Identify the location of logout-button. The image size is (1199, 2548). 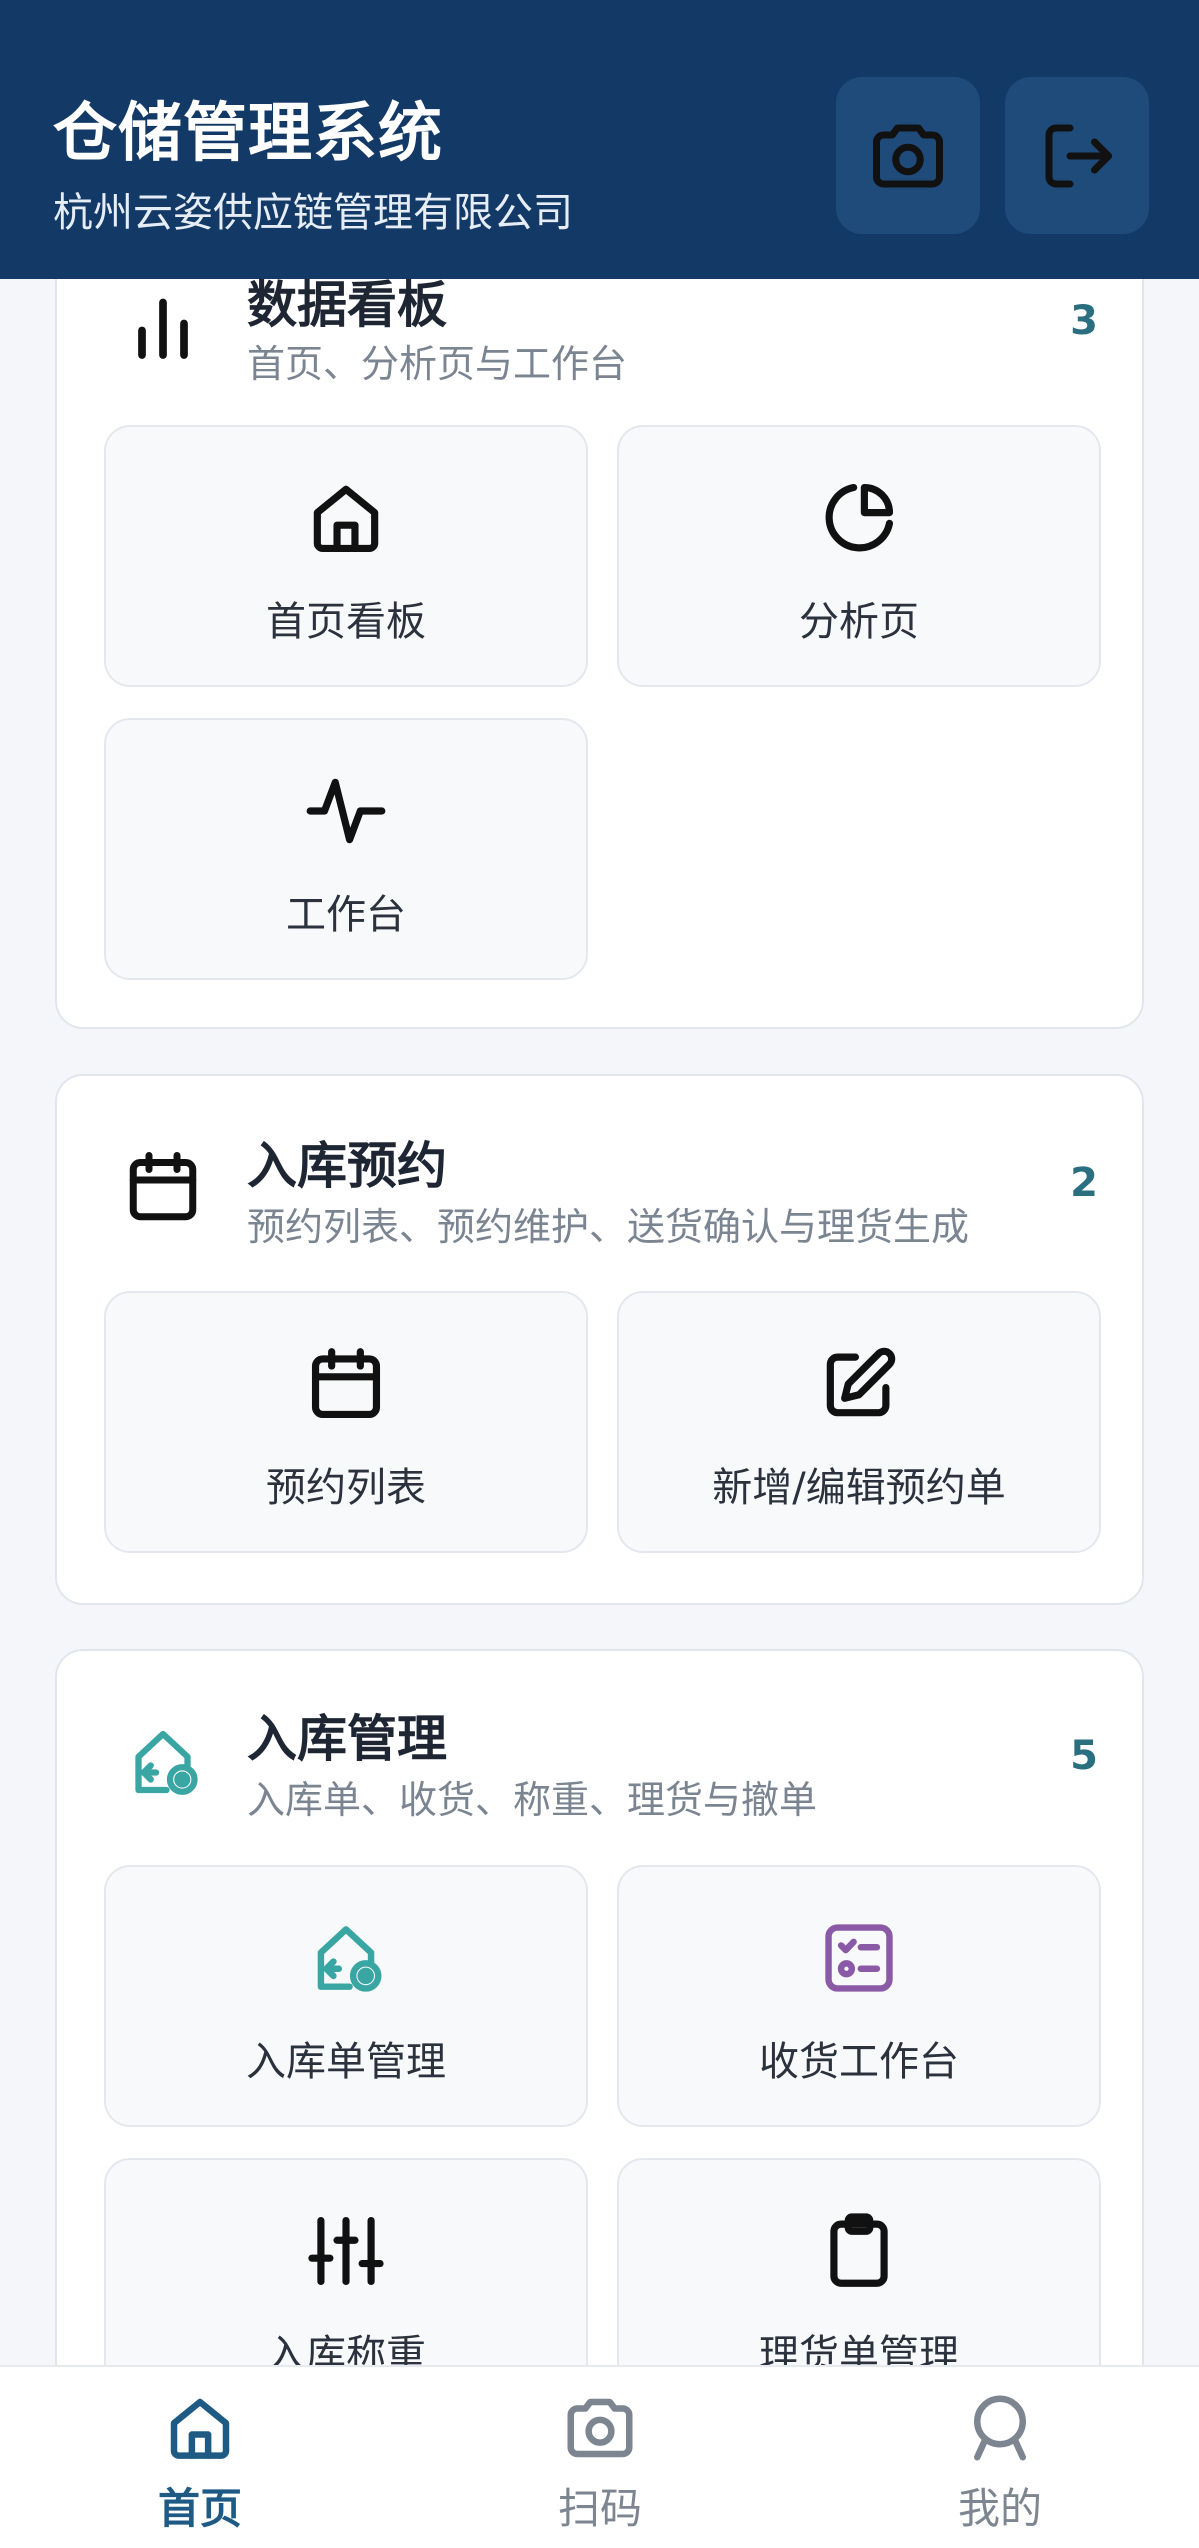
(1077, 155).